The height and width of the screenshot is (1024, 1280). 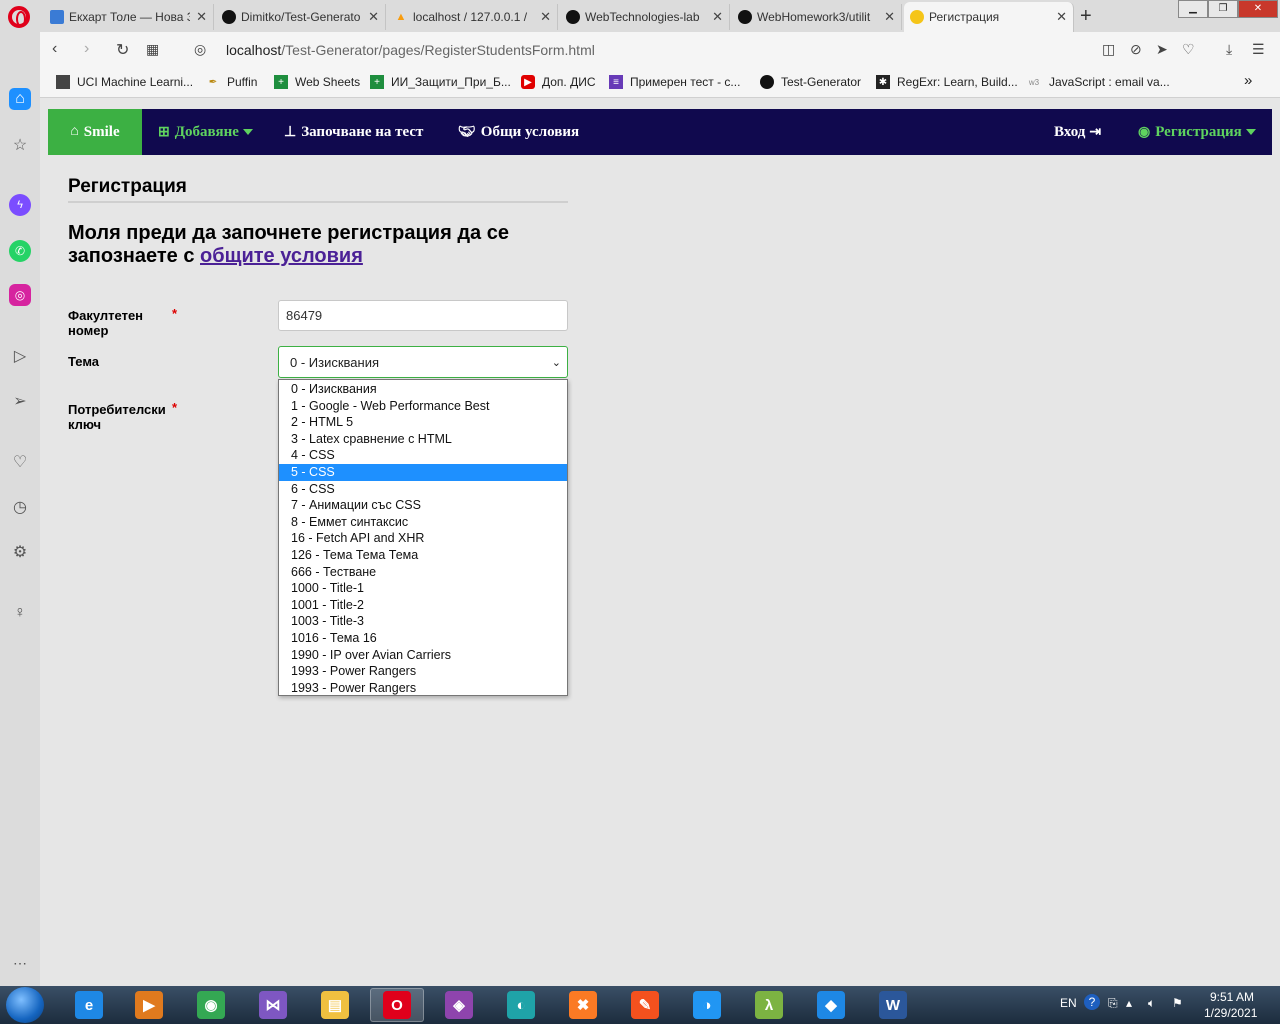 I want to click on camera-icon: ◫, so click(x=1108, y=49).